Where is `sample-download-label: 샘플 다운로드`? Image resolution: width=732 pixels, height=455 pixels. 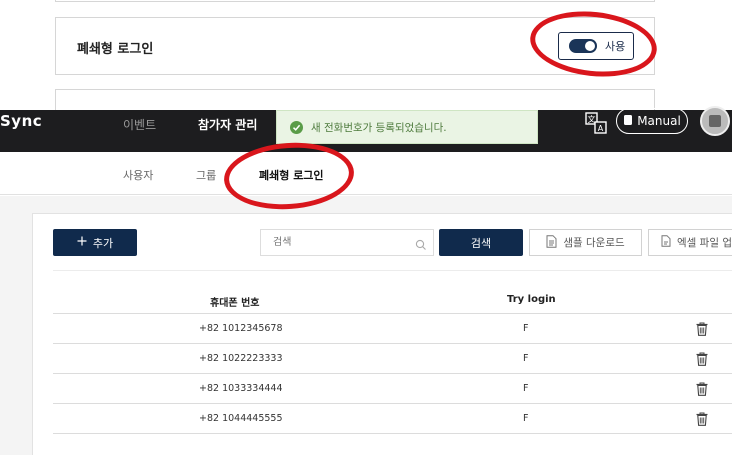 sample-download-label: 샘플 다운로드 is located at coordinates (594, 243).